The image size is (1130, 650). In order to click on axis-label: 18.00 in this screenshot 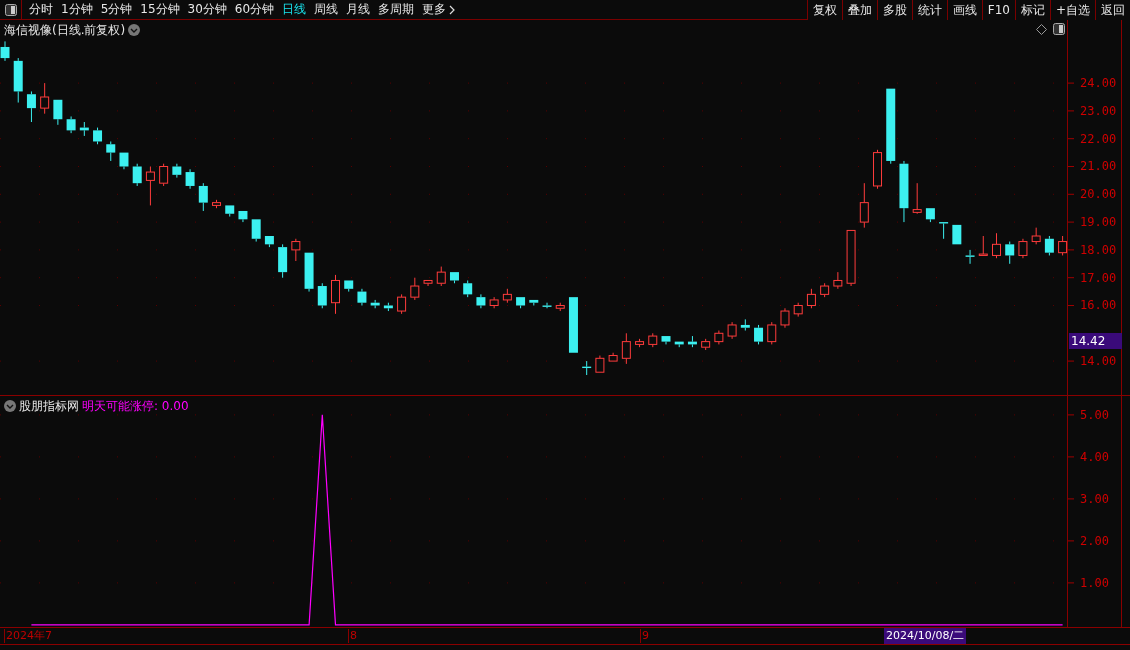, I will do `click(1098, 249)`.